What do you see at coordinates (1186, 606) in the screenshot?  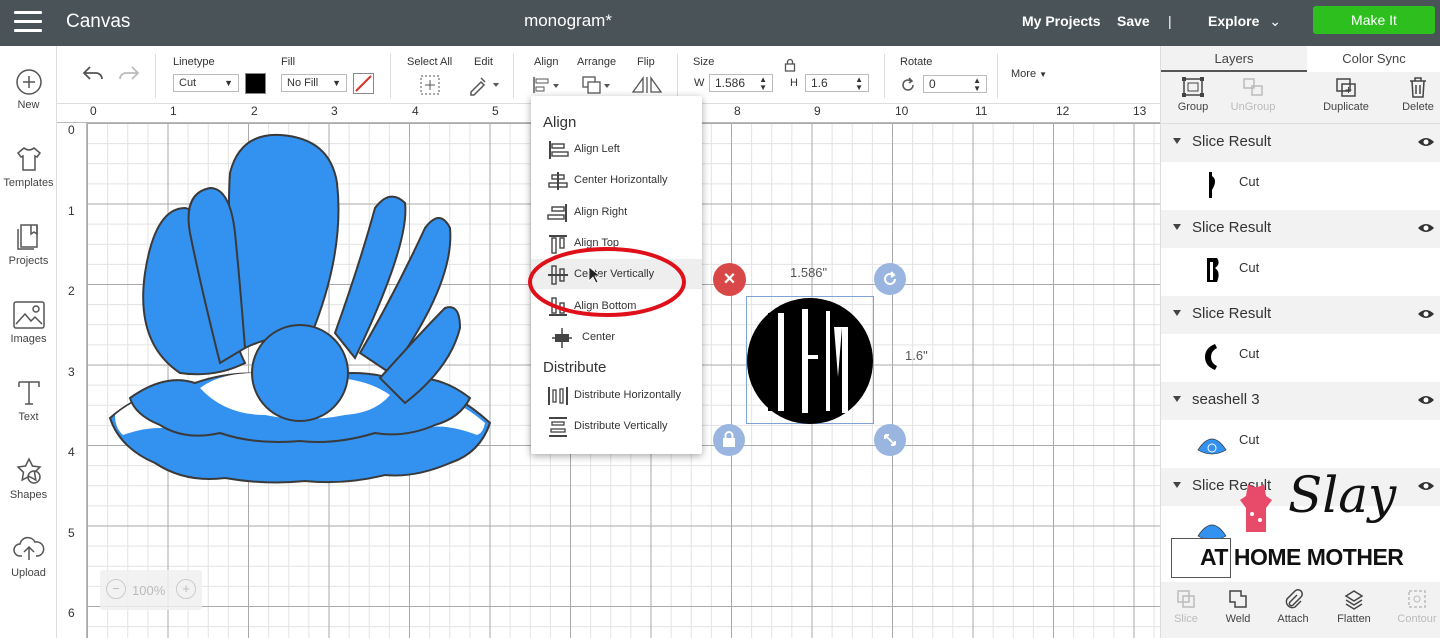 I see `slice-button: Slice` at bounding box center [1186, 606].